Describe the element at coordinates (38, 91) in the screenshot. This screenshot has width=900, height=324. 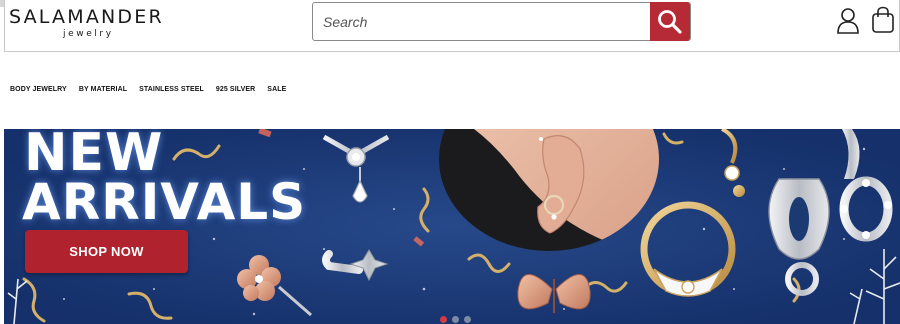
I see `nav-item-body-jewelry: BODY JEWELRY` at that location.